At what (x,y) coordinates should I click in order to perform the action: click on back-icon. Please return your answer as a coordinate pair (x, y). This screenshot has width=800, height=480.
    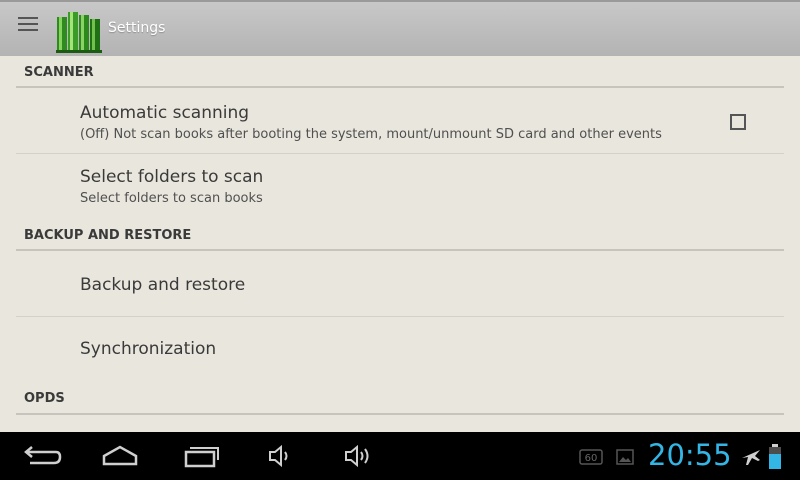
    Looking at the image, I should click on (41, 456).